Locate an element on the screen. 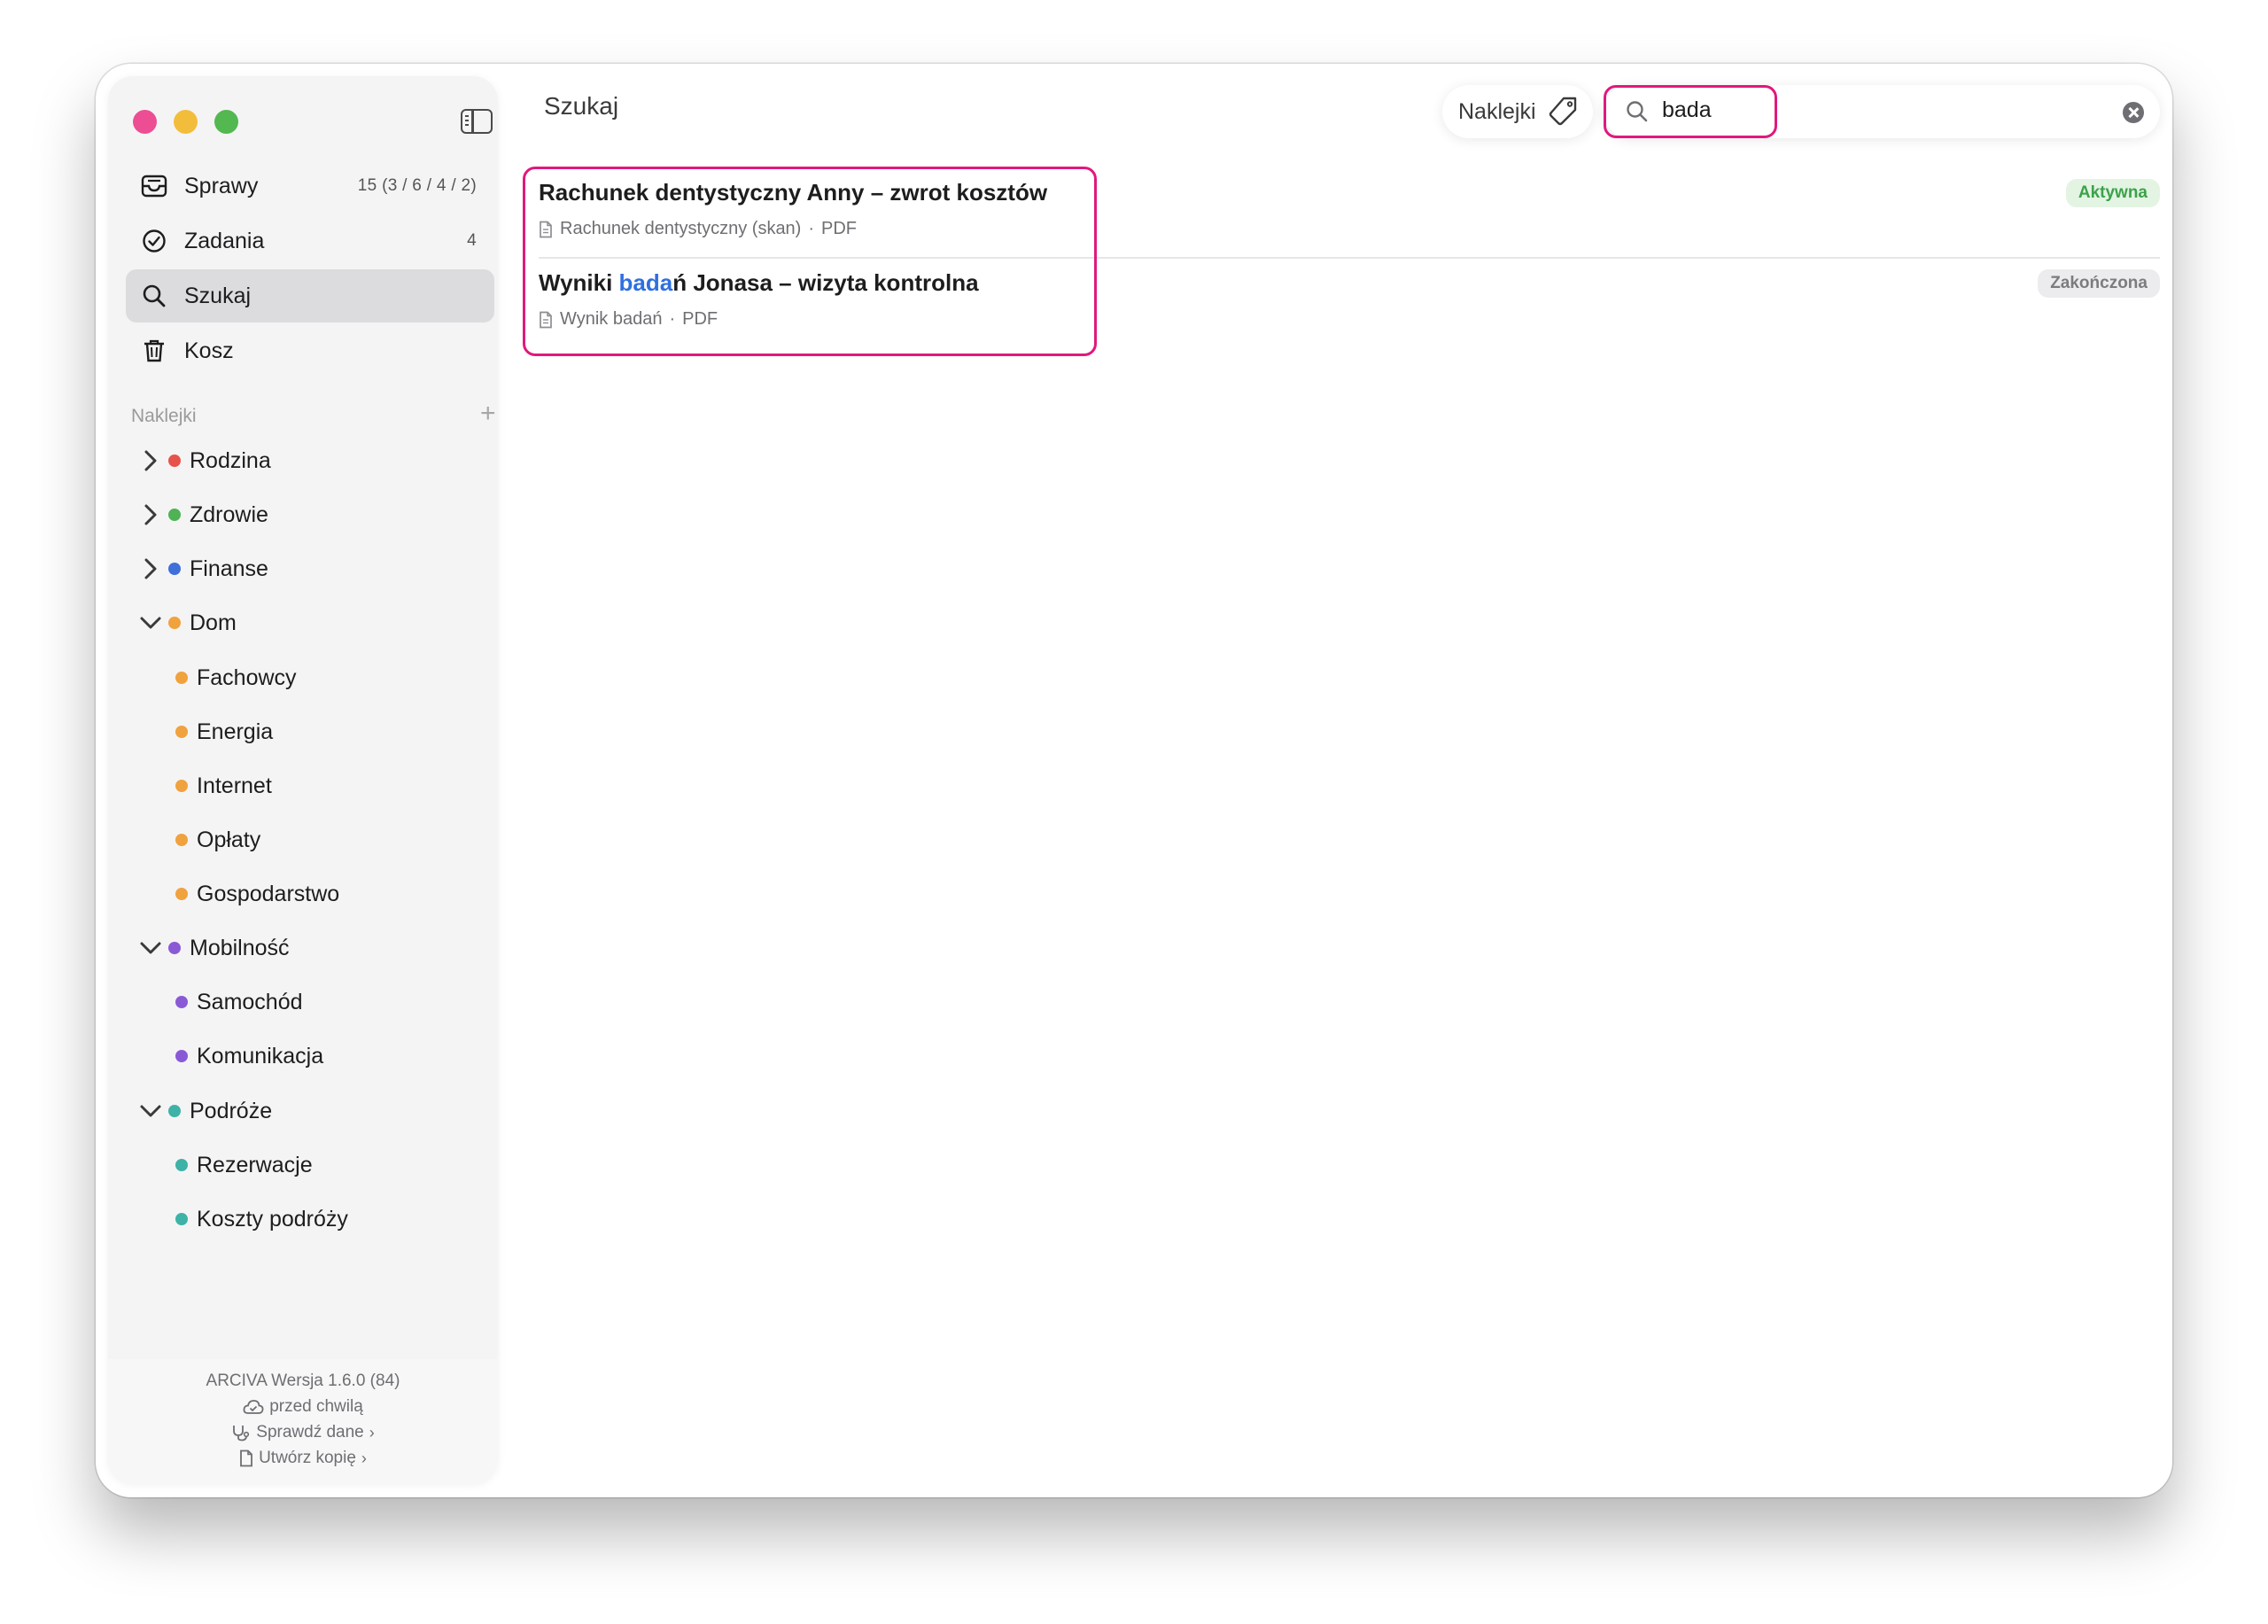 The image size is (2268, 1624). tag-label: Mobilność is located at coordinates (240, 948).